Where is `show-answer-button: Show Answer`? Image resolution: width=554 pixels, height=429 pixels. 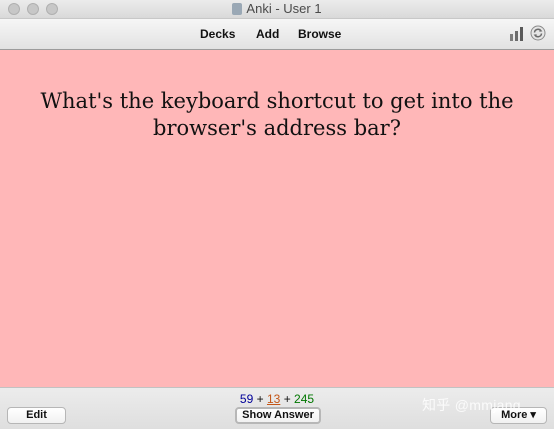 show-answer-button: Show Answer is located at coordinates (278, 415).